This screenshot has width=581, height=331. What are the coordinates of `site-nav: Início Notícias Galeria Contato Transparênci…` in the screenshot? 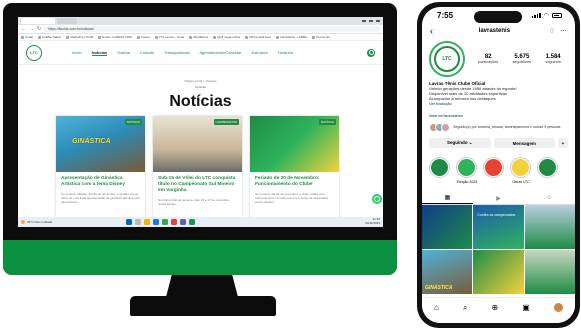 It's located at (182, 53).